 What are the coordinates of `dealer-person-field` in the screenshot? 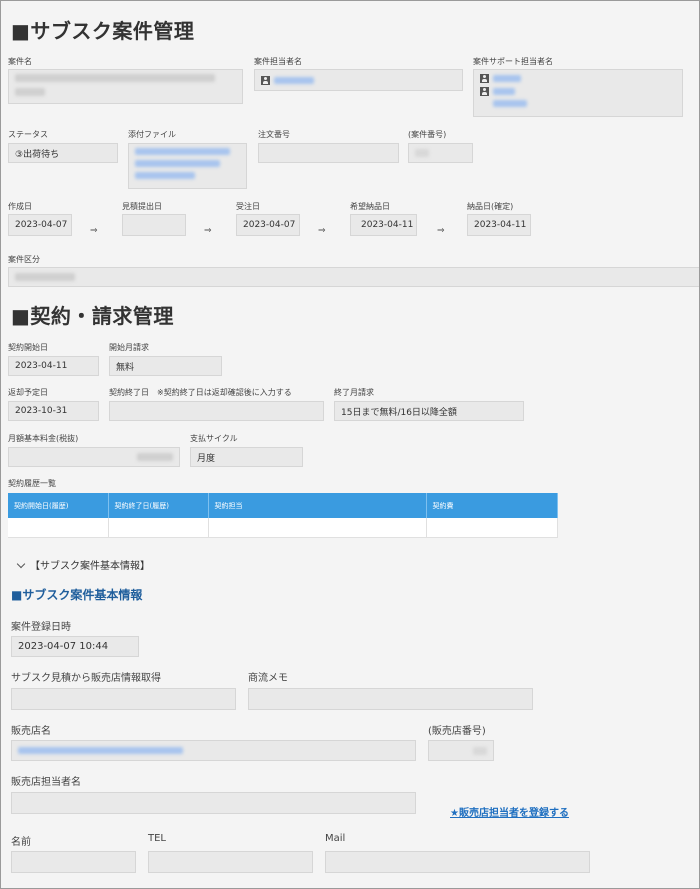 It's located at (213, 803).